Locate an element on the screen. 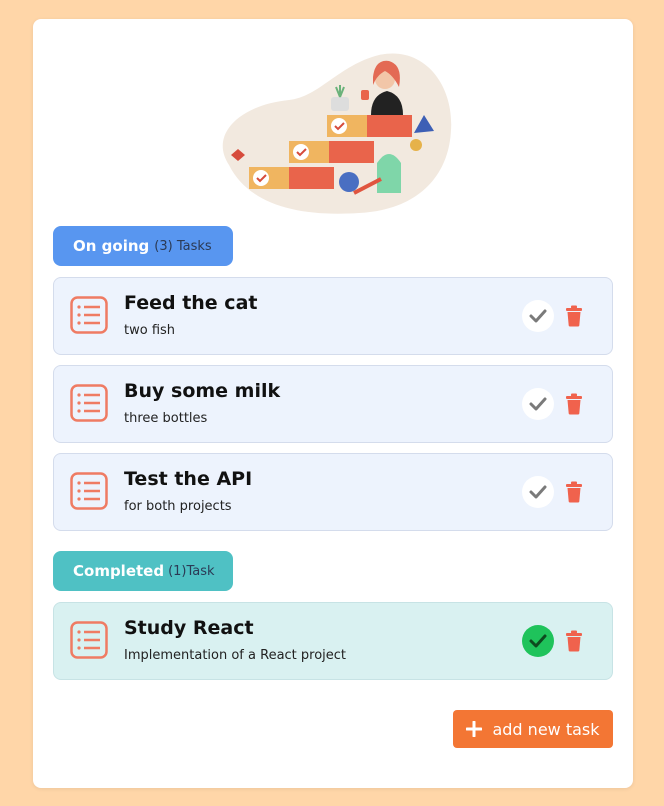 This screenshot has height=806, width=664. ongoing-title: On going is located at coordinates (111, 246).